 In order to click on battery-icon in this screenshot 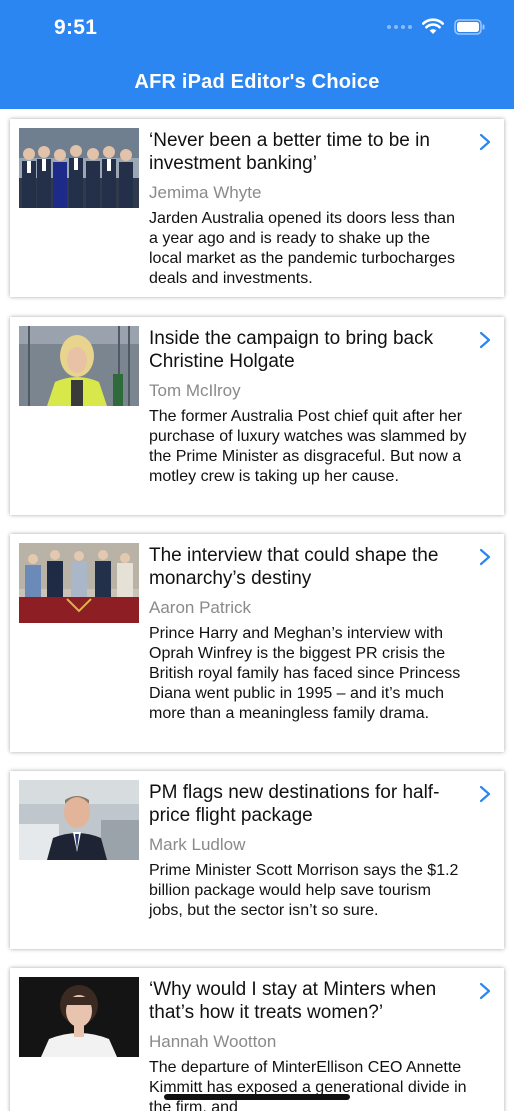, I will do `click(469, 26)`.